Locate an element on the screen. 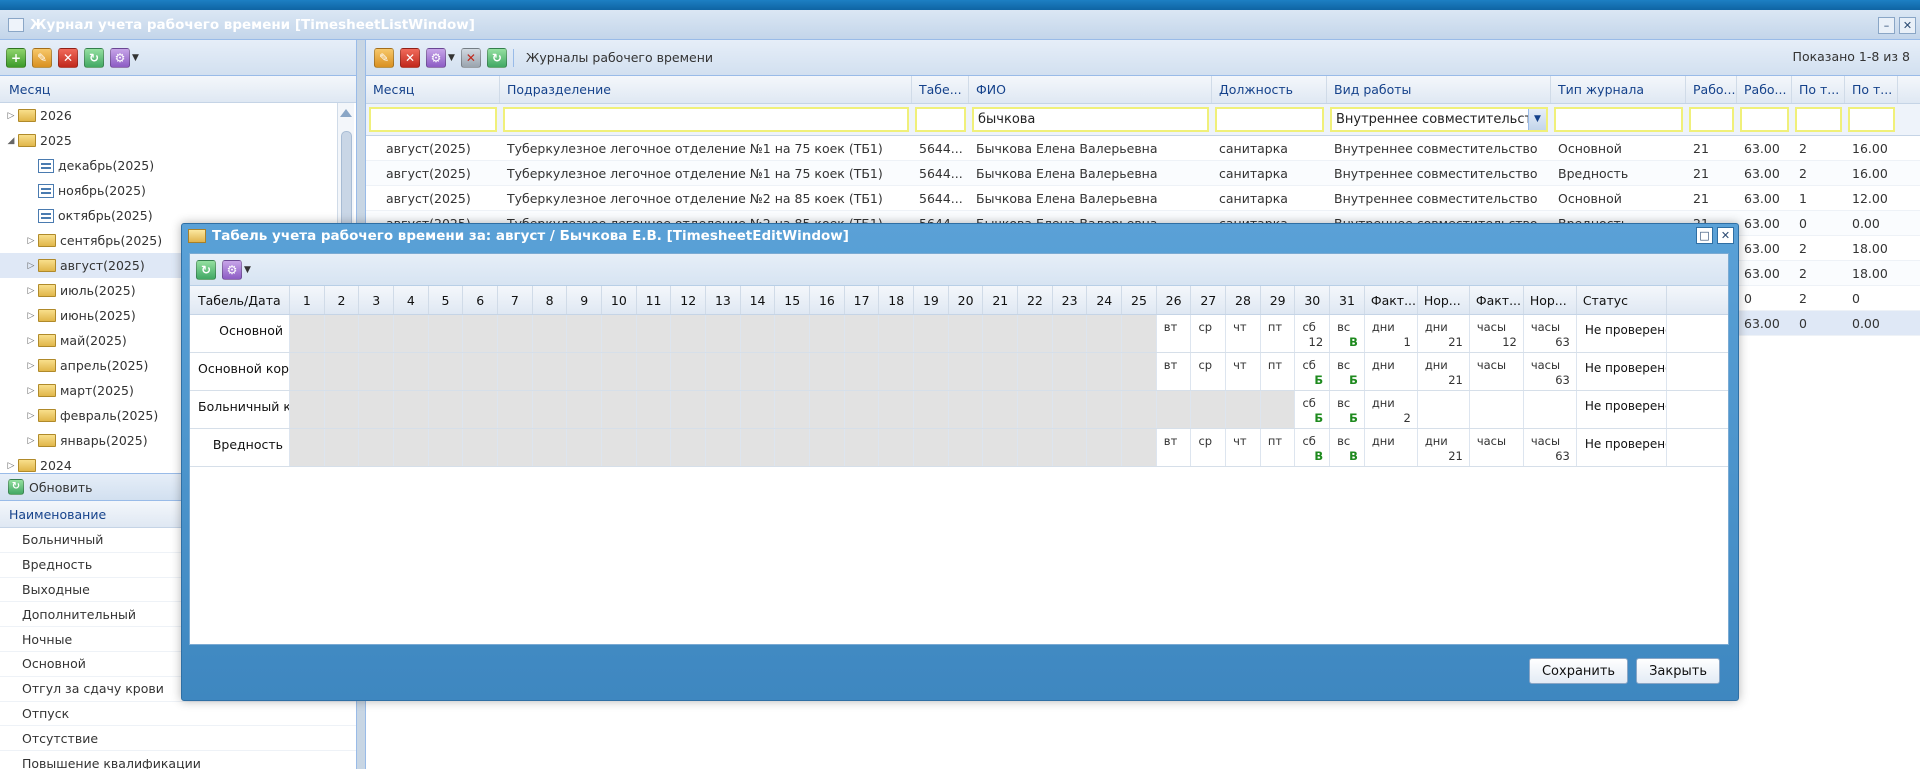  day-cell: вт is located at coordinates (1174, 333).